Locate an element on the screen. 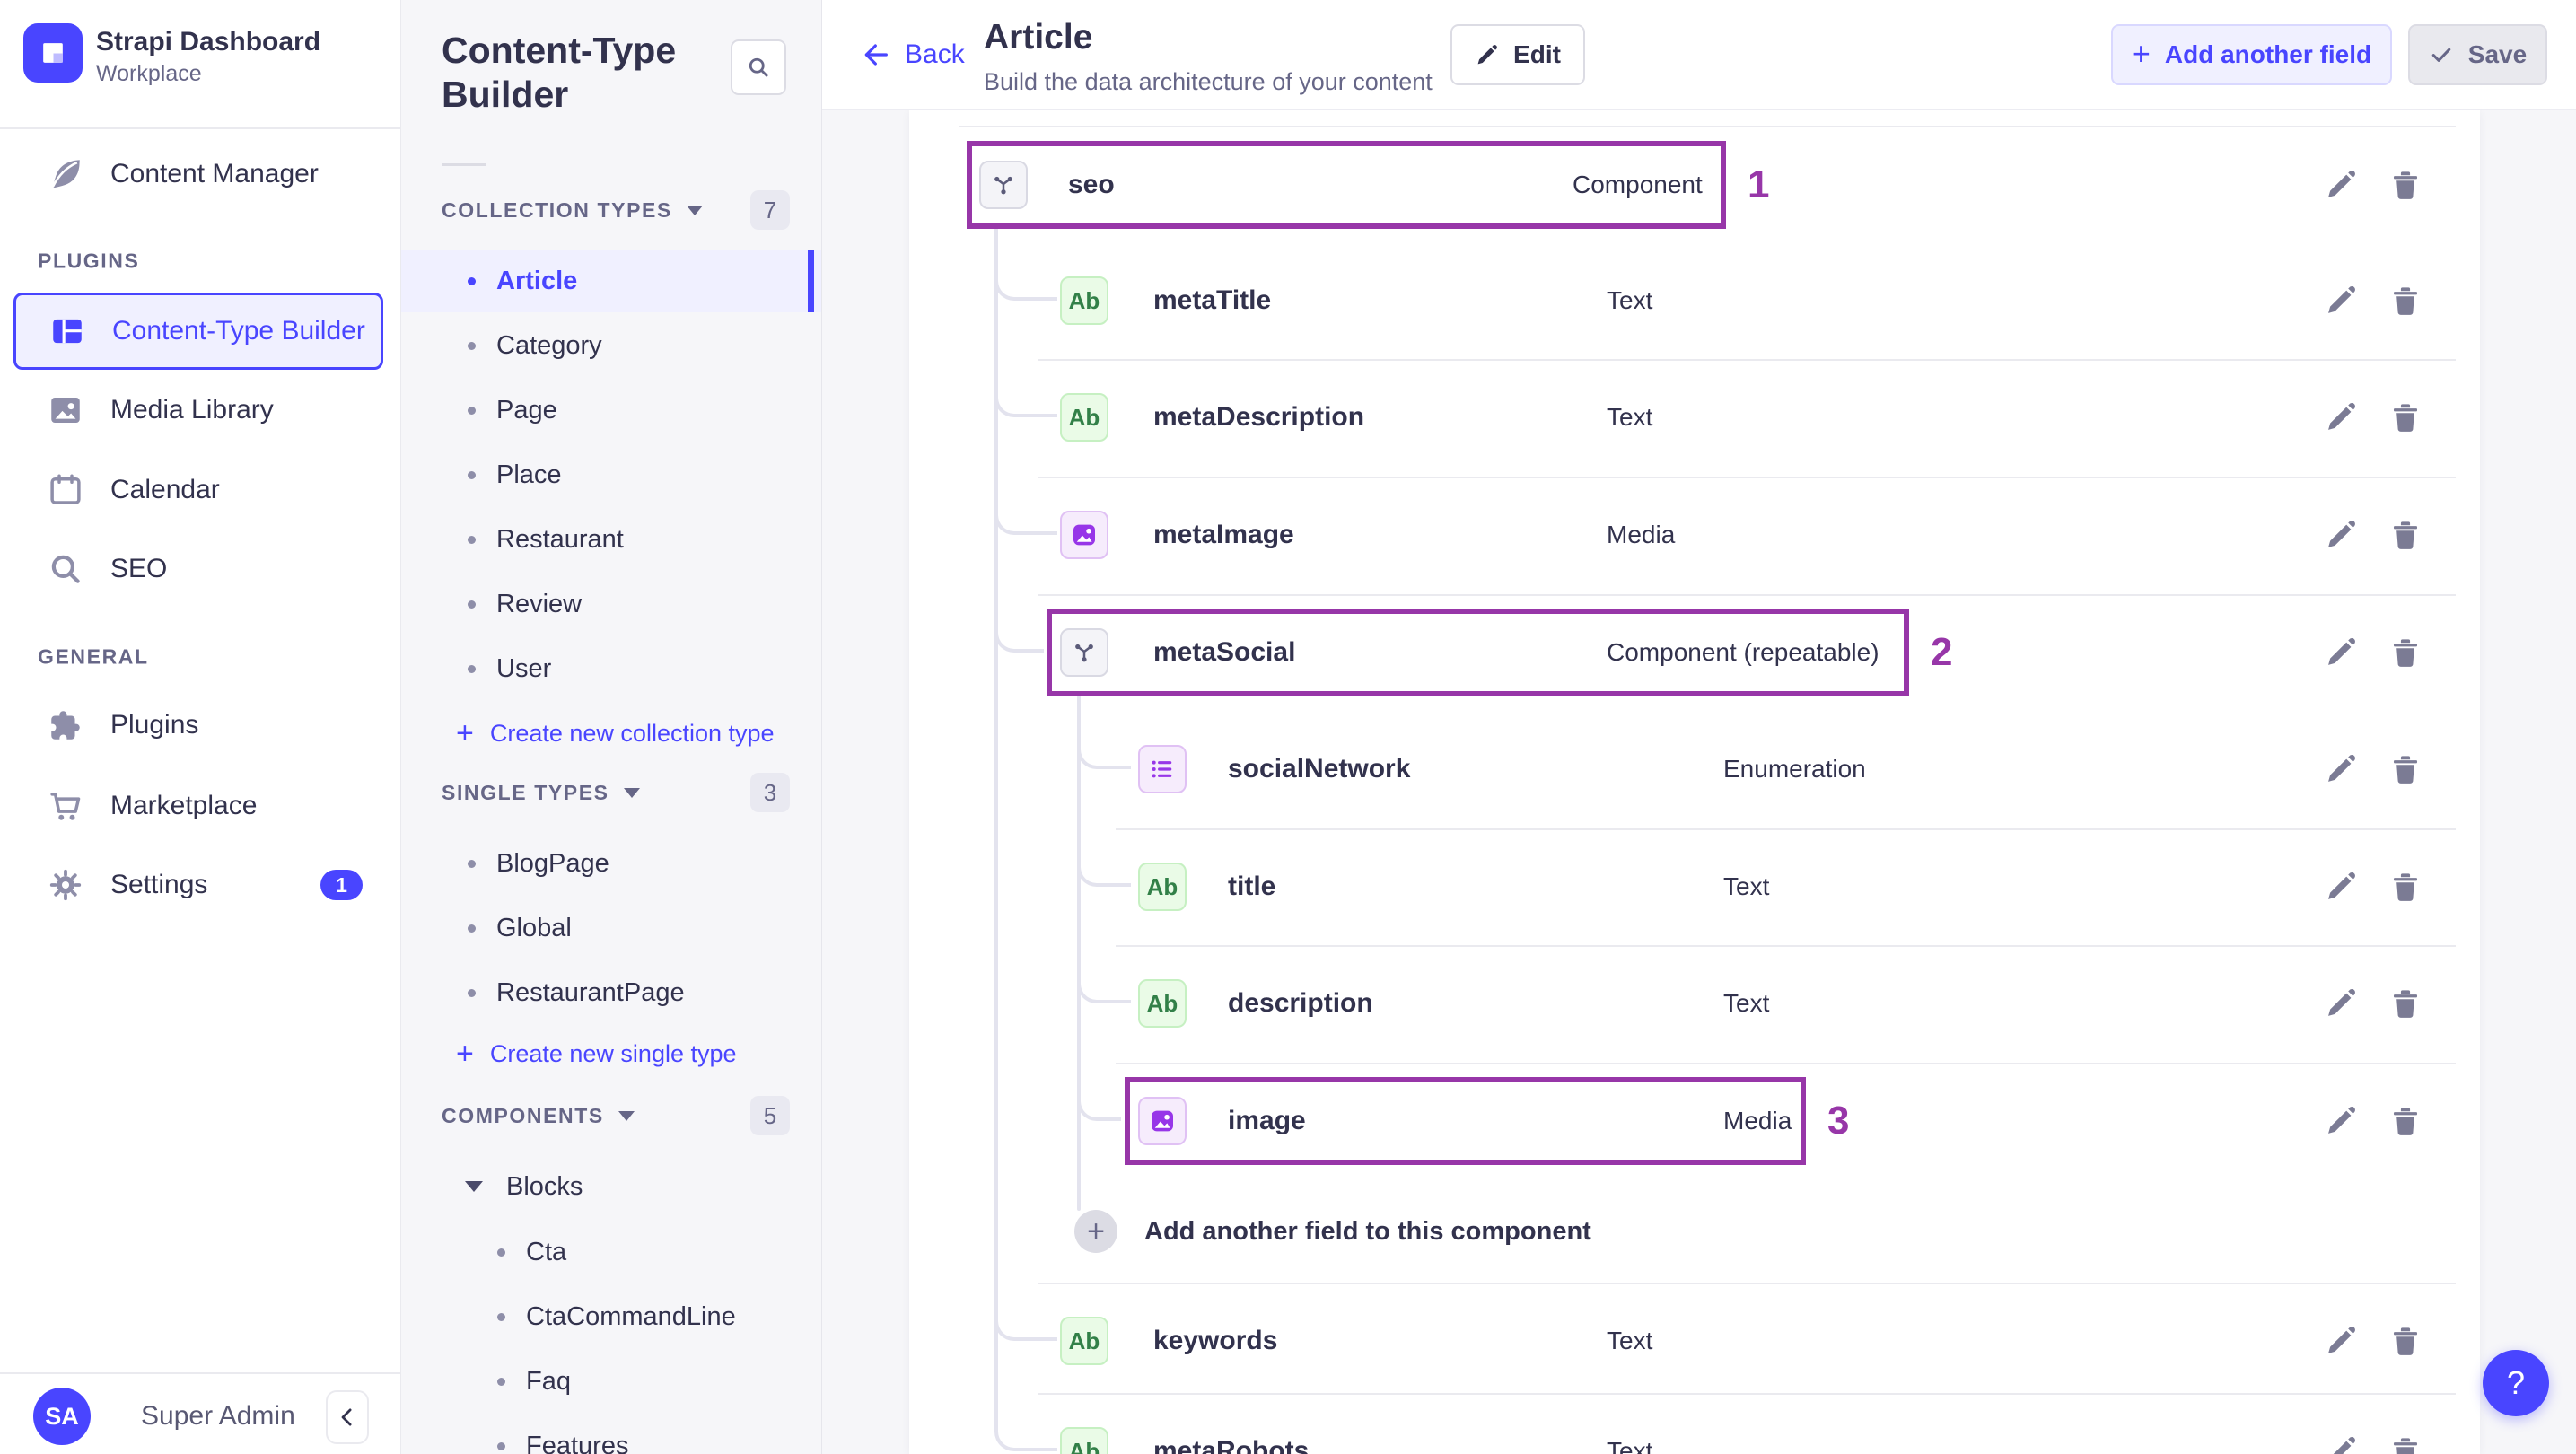 The width and height of the screenshot is (2576, 1454). create-single-type-link: + Create new single type is located at coordinates (610, 1054).